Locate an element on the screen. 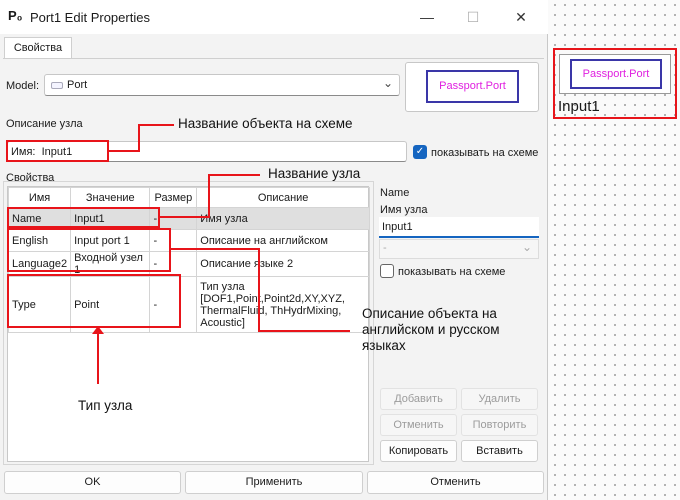 This screenshot has width=680, height=500. minimize-icon: — is located at coordinates (427, 17).